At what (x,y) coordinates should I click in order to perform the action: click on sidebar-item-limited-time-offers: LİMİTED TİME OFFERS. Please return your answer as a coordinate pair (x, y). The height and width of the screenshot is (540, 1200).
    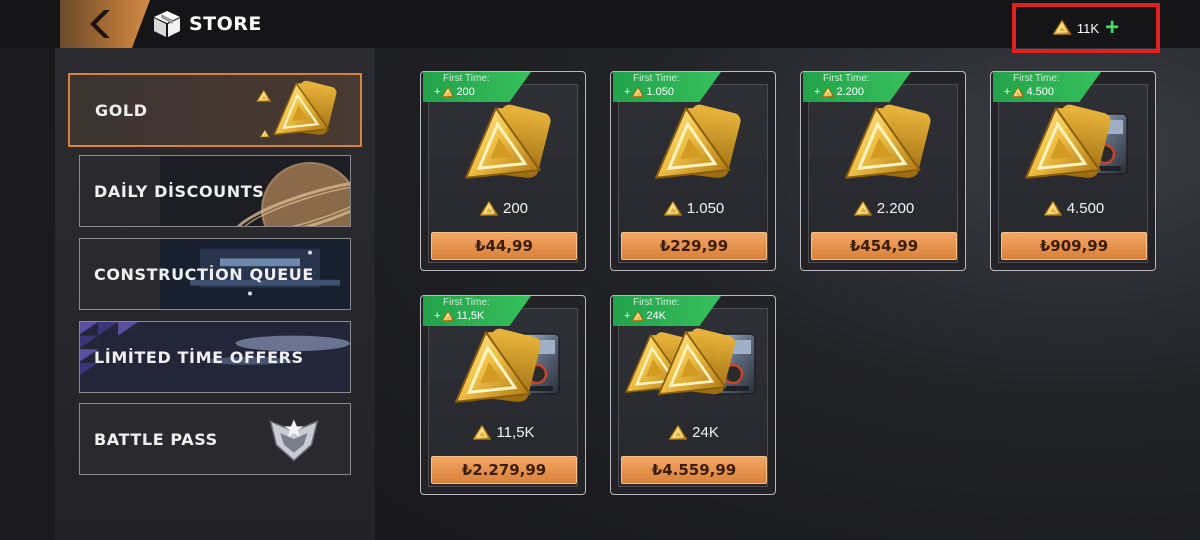
    Looking at the image, I should click on (215, 357).